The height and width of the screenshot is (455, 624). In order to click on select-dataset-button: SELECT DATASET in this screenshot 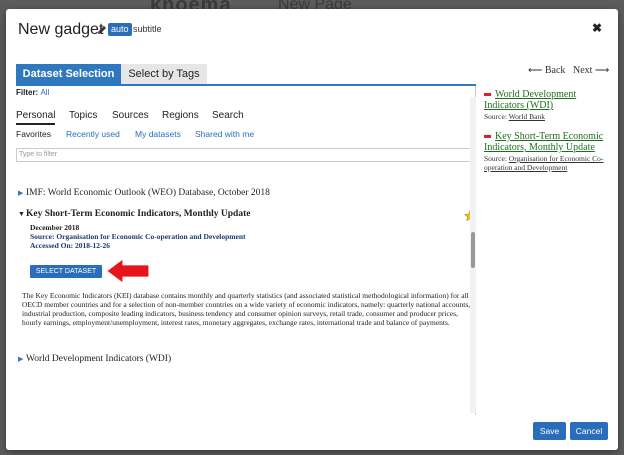, I will do `click(66, 271)`.